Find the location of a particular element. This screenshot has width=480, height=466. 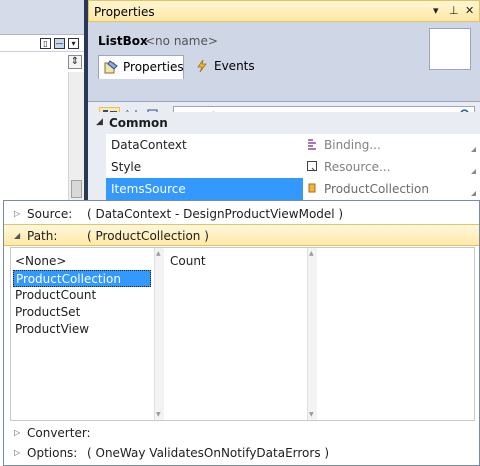

pin-icon: ⊥ is located at coordinates (454, 10).